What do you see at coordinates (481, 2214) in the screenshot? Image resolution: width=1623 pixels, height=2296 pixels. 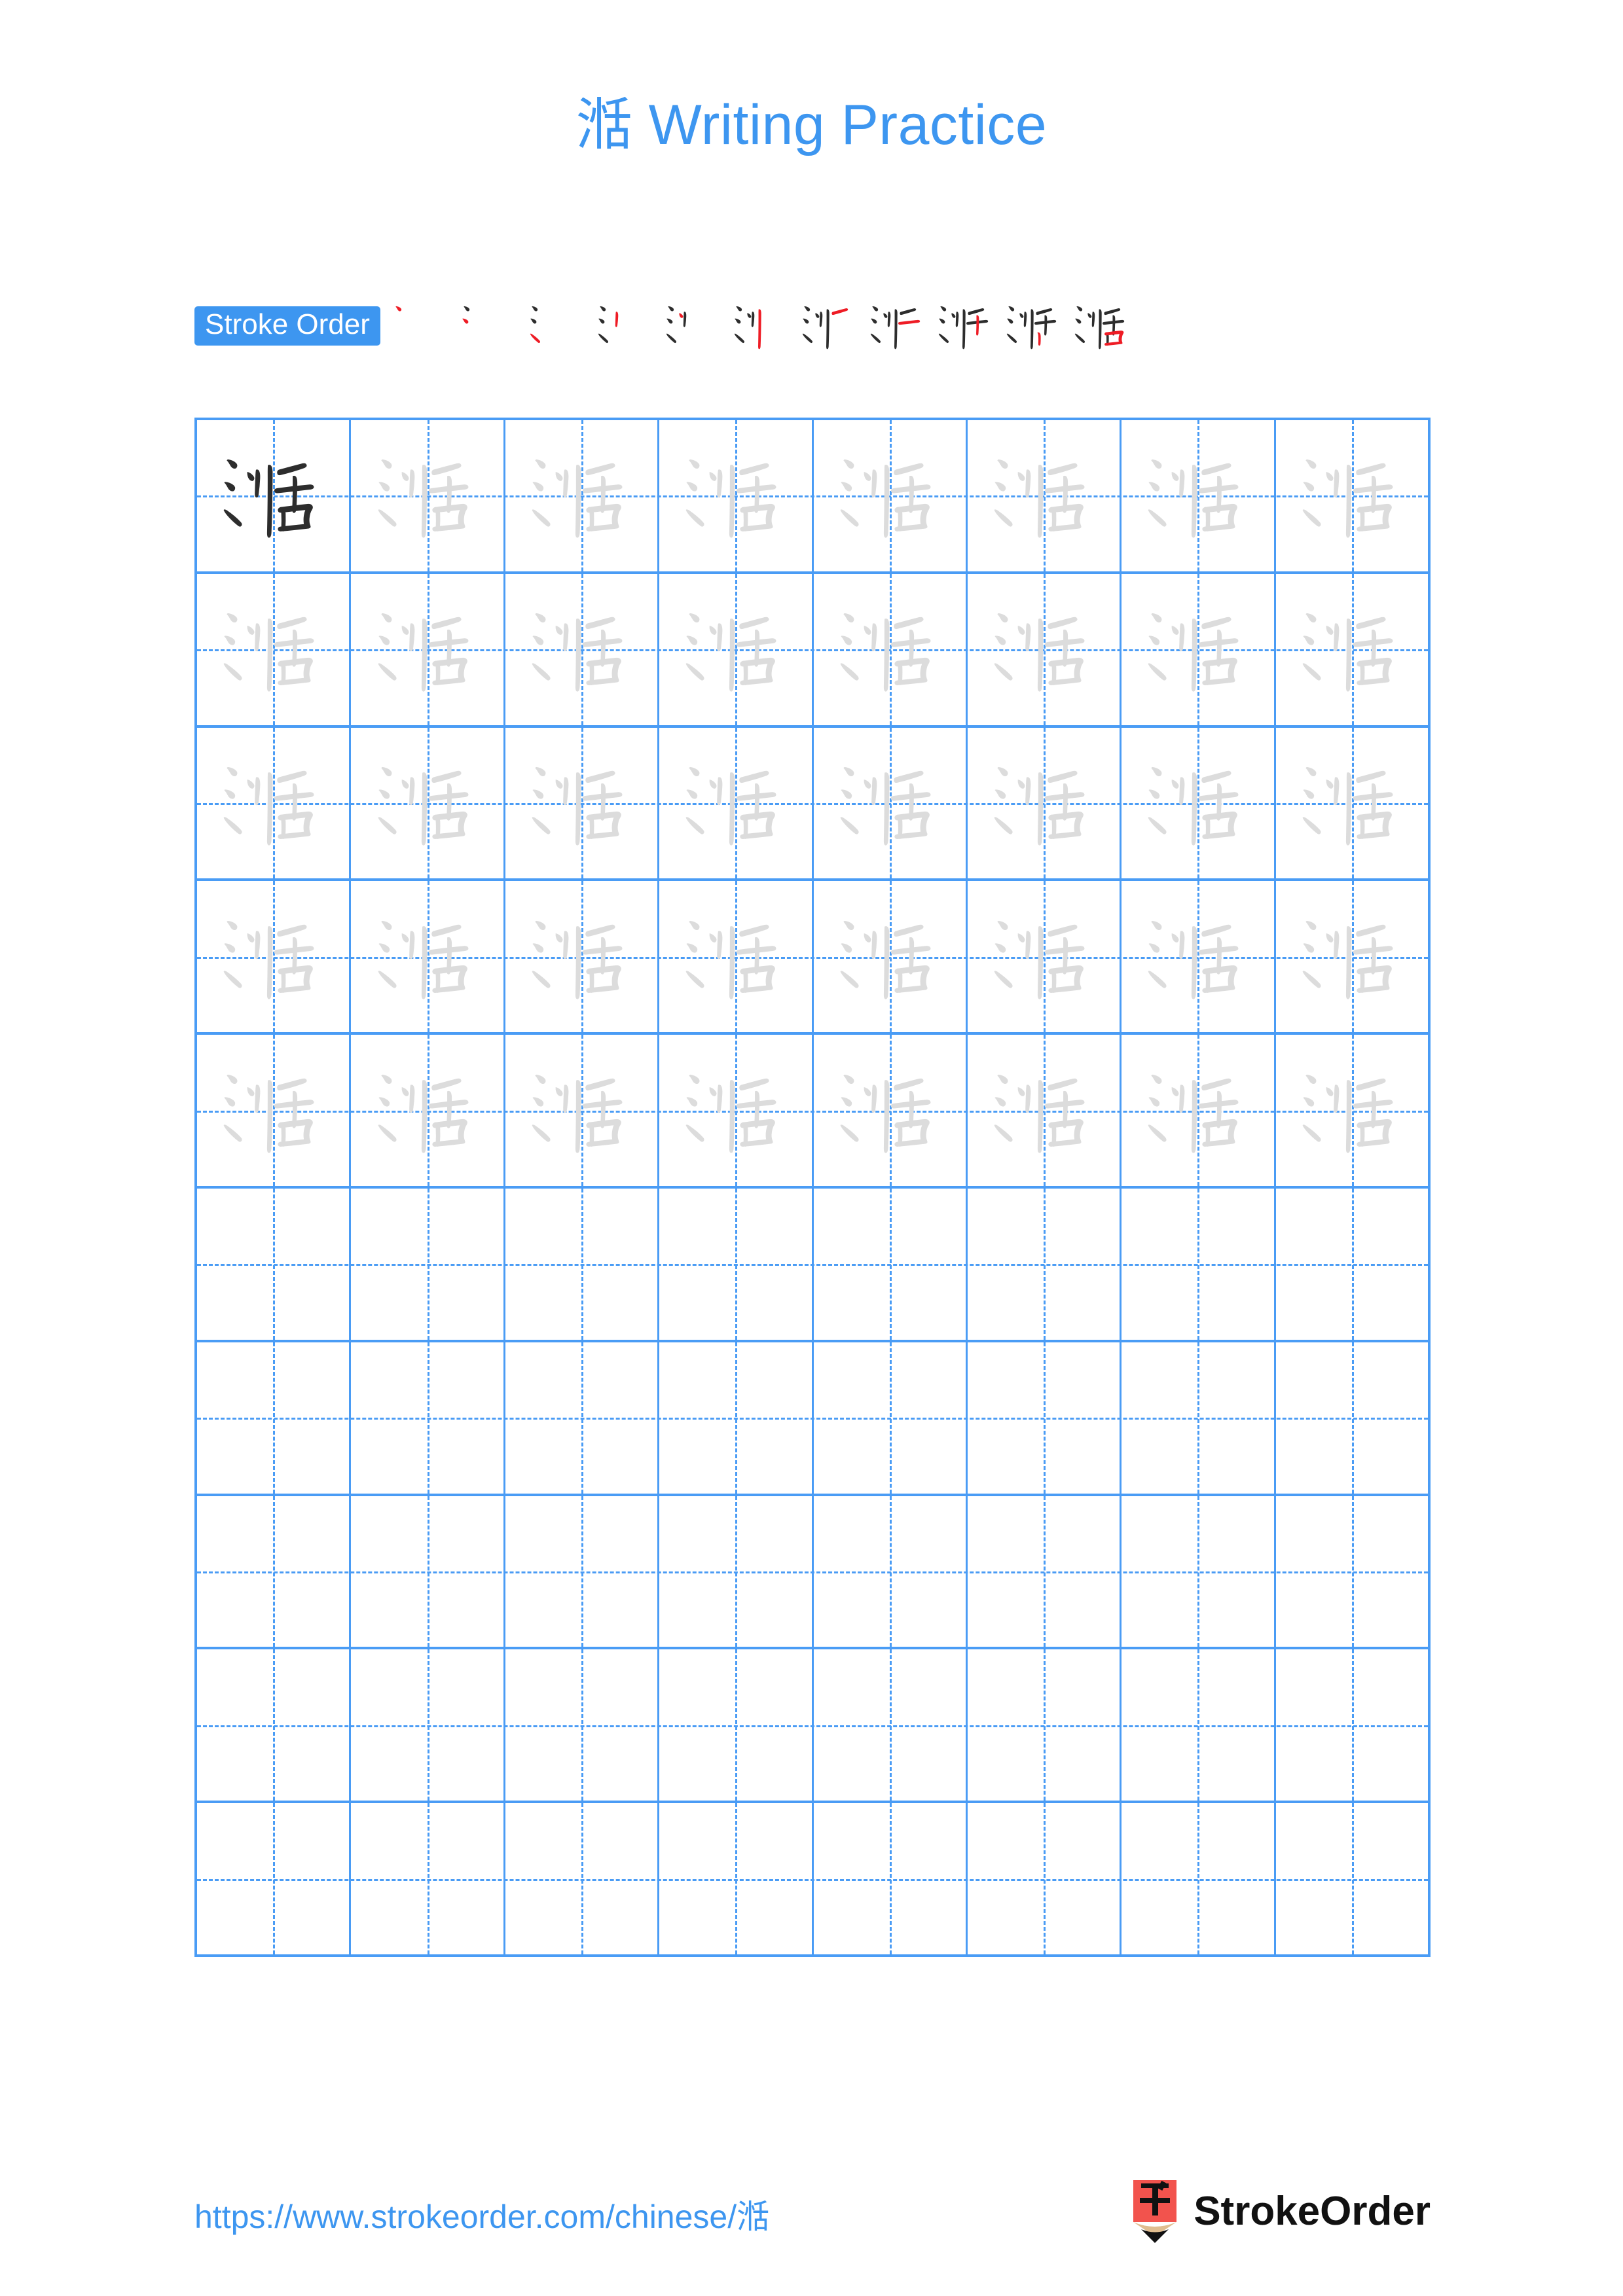 I see `source-url-link: https://www.strokeorder.com/chinese/湉` at bounding box center [481, 2214].